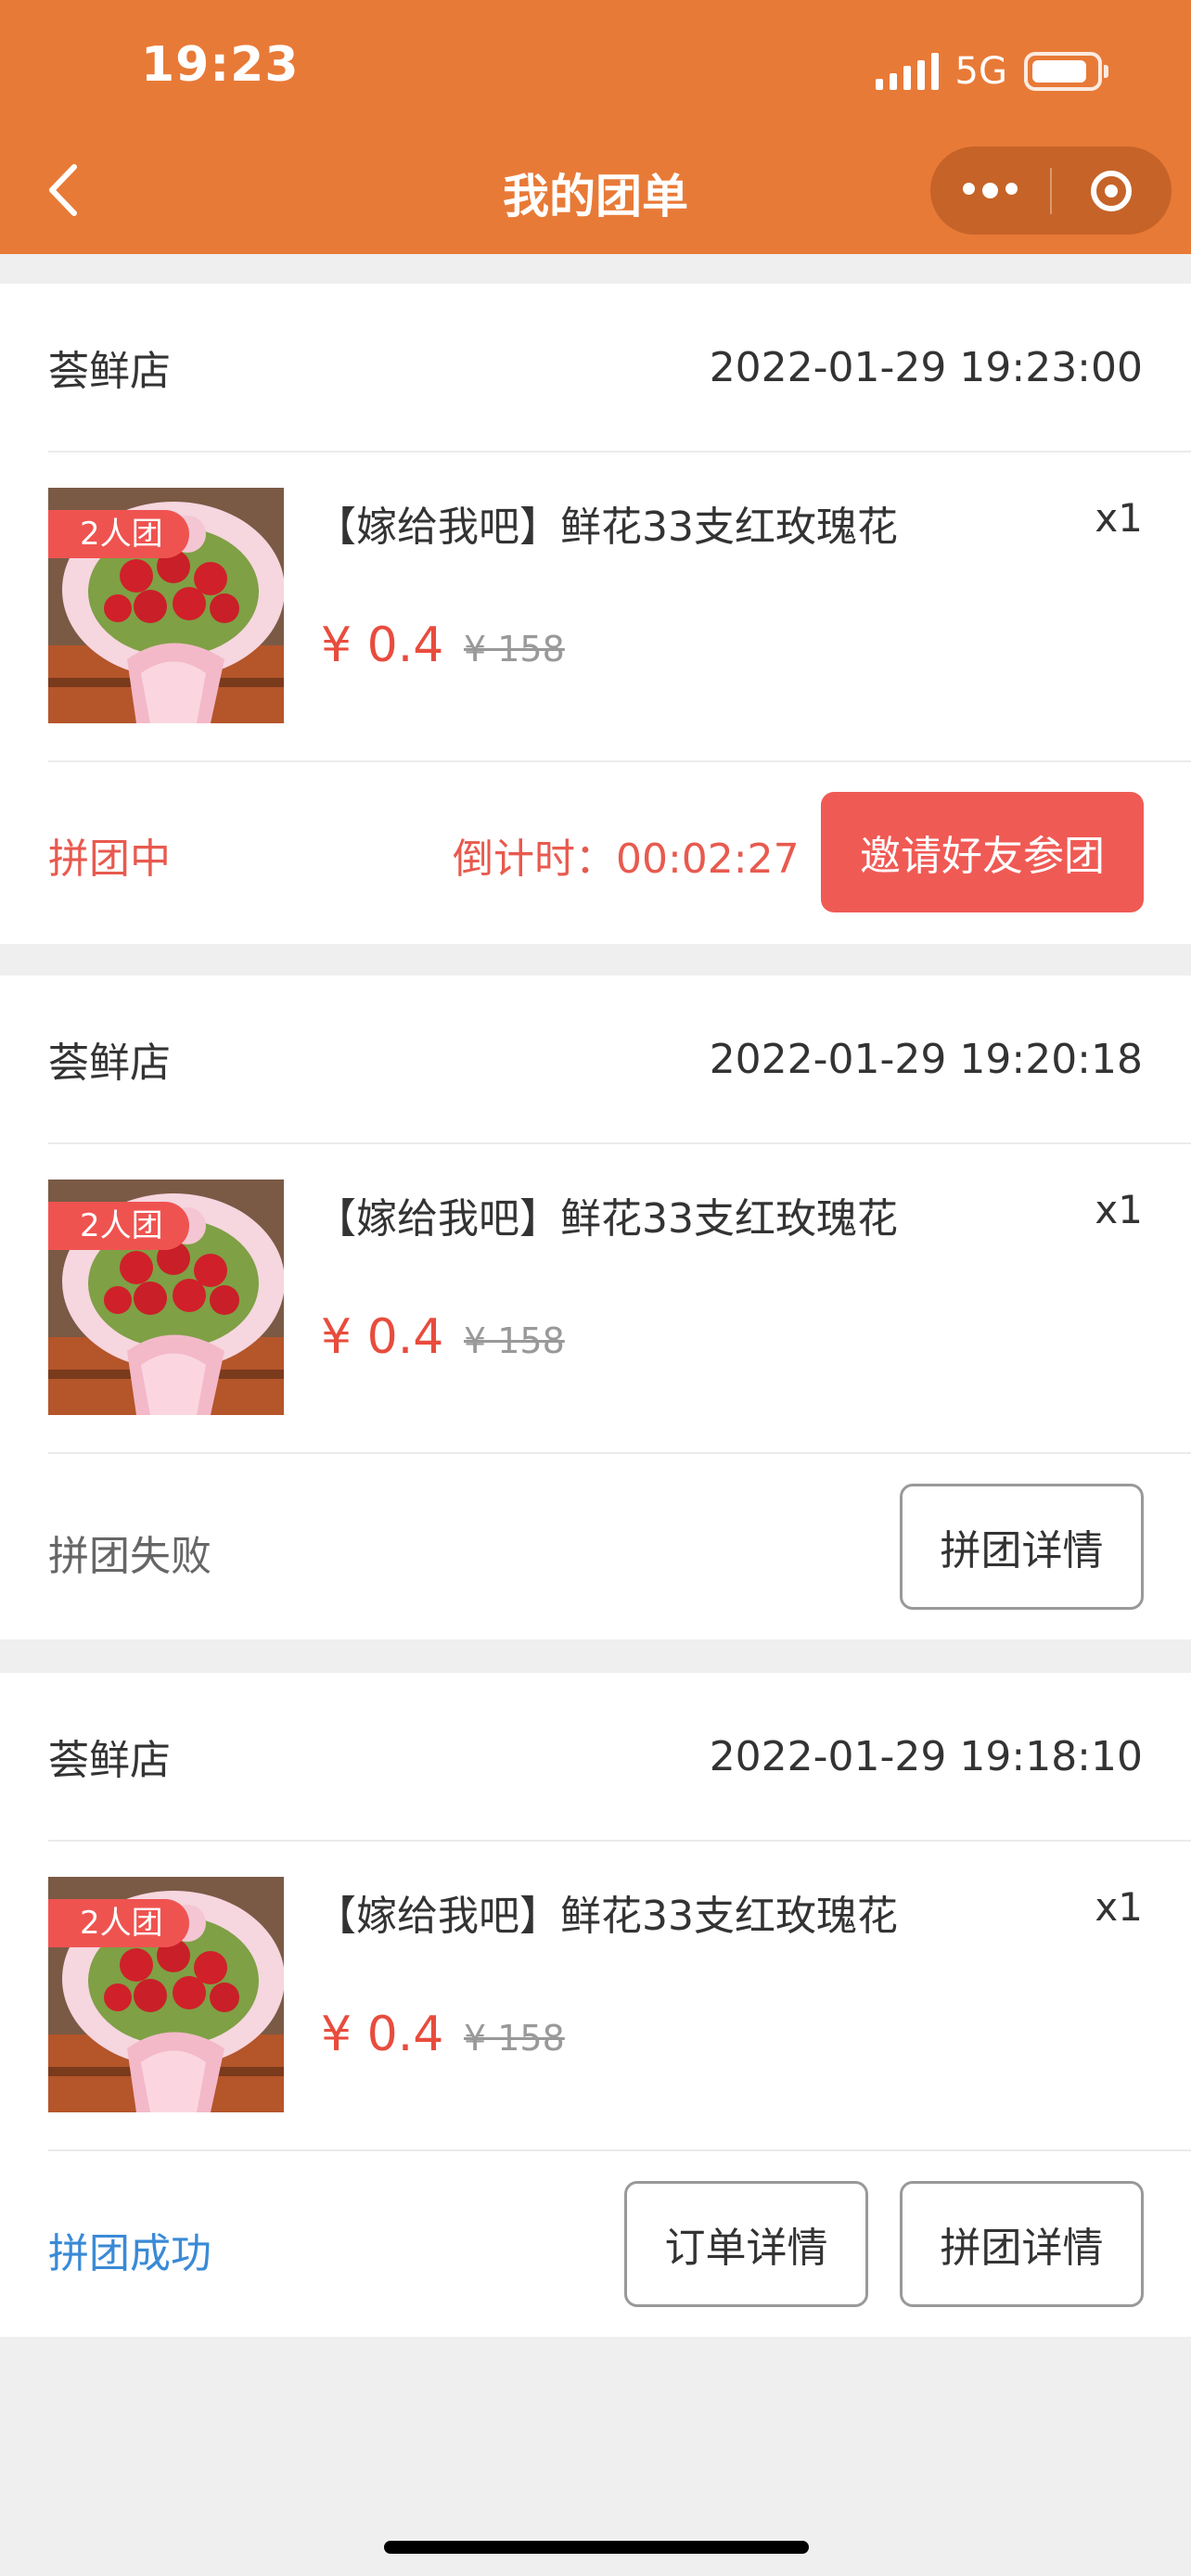  I want to click on order-time: 2022-01-29 19:23:00, so click(926, 367).